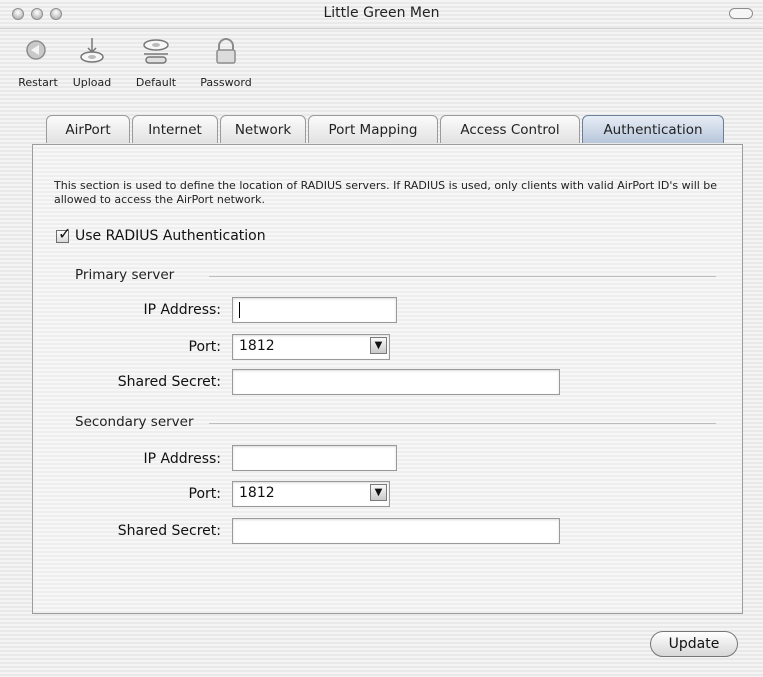 The width and height of the screenshot is (763, 677). What do you see at coordinates (311, 347) in the screenshot?
I see `primary-port-select: 1812 ▼` at bounding box center [311, 347].